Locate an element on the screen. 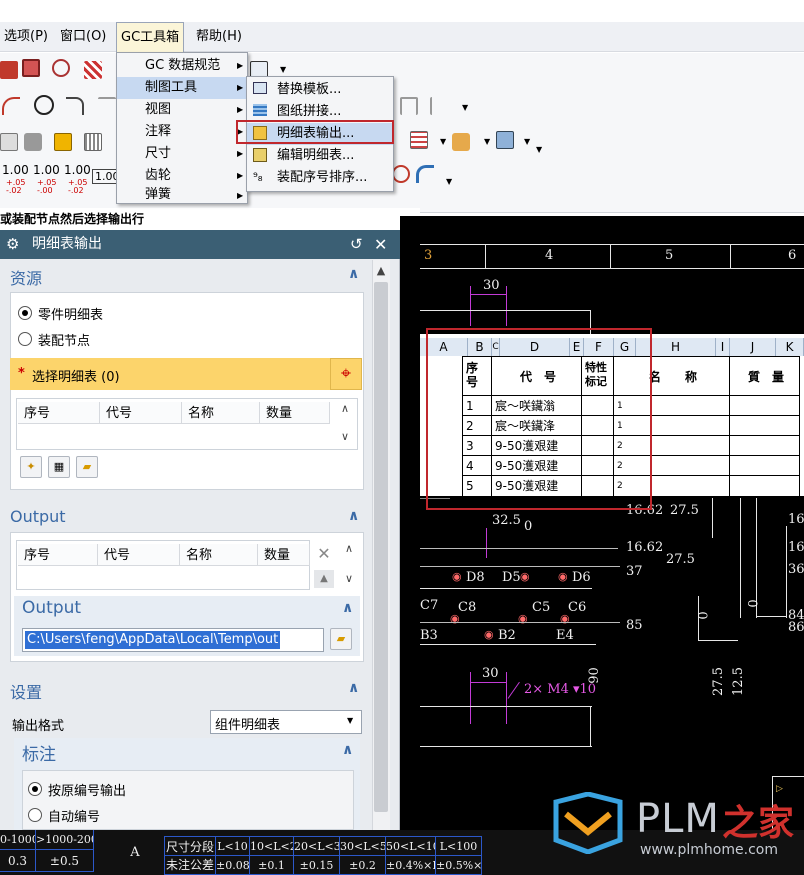 The height and width of the screenshot is (875, 804). browse-folder-icon: ▰ is located at coordinates (341, 639).